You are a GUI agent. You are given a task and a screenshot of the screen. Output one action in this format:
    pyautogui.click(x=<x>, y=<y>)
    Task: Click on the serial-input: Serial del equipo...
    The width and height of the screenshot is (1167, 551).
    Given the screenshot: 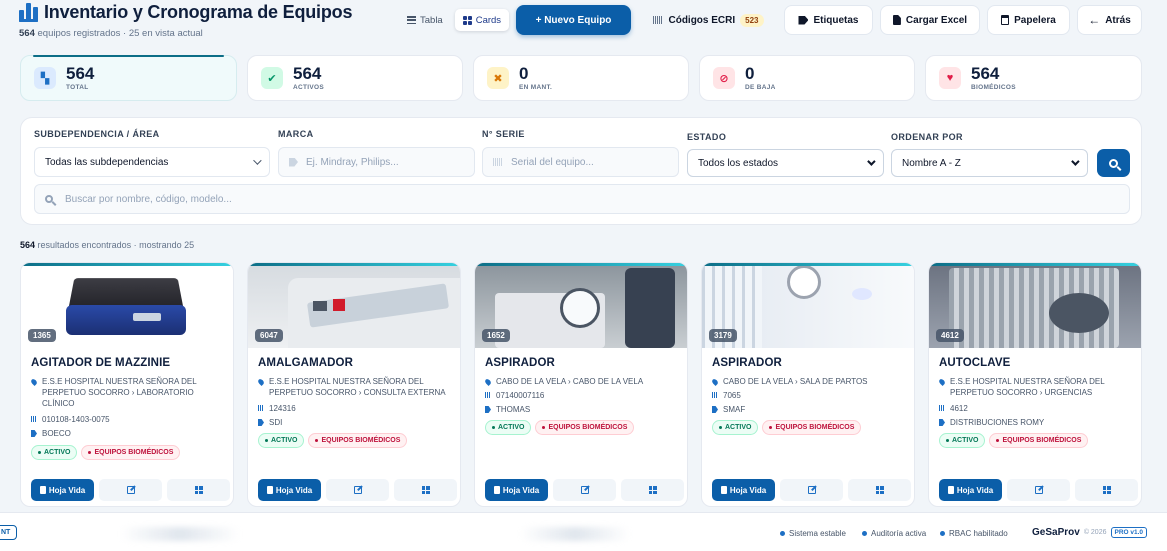 What is the action you would take?
    pyautogui.click(x=580, y=162)
    